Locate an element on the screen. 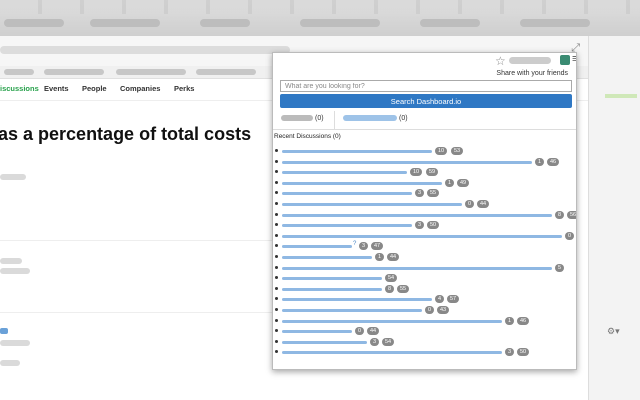  search-button: Search Dashboard.io is located at coordinates (426, 101).